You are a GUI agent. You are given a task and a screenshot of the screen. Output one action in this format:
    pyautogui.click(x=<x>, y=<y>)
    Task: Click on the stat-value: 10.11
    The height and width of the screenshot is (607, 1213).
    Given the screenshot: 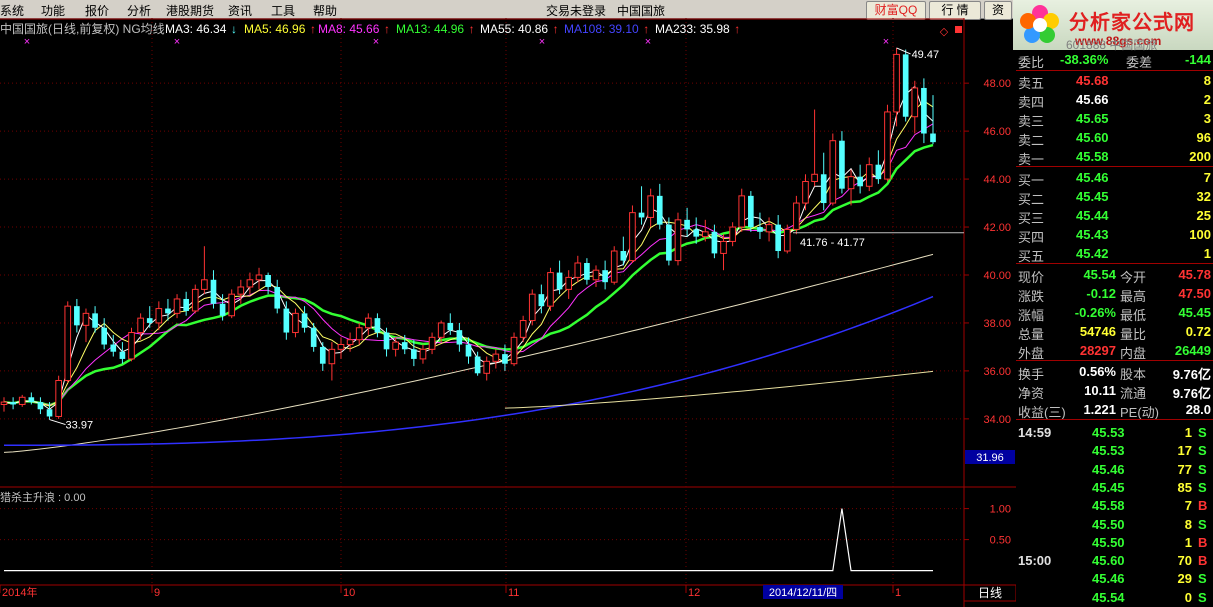 What is the action you would take?
    pyautogui.click(x=1100, y=390)
    